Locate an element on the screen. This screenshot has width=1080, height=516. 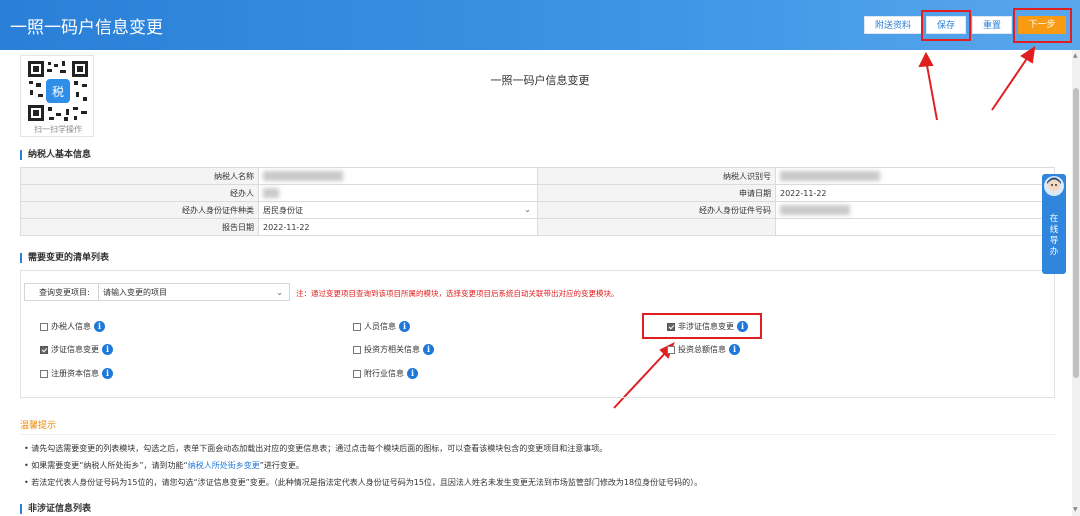
checkbox-label: 投资方相关信息 is located at coordinates (392, 349).